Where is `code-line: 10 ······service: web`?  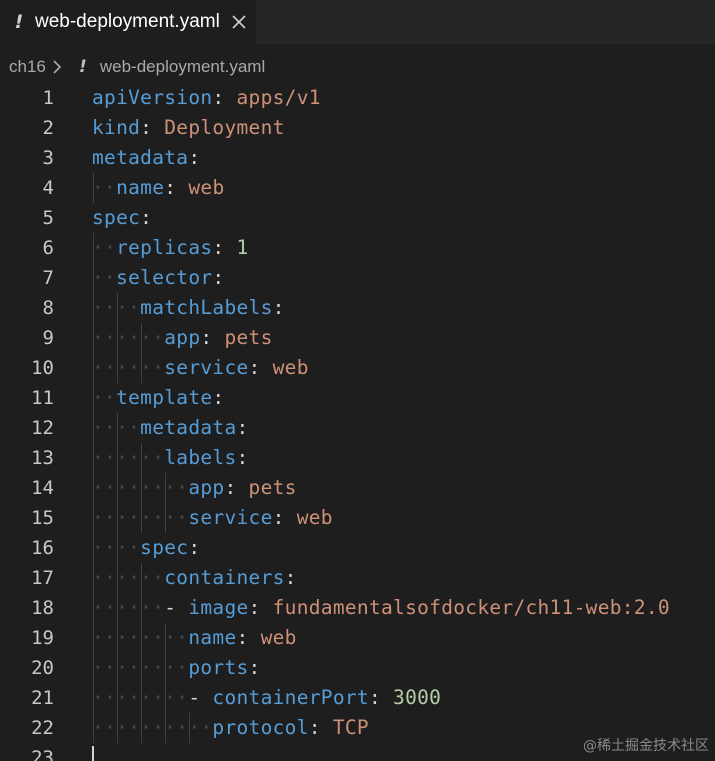 code-line: 10 ······service: web is located at coordinates (357, 368).